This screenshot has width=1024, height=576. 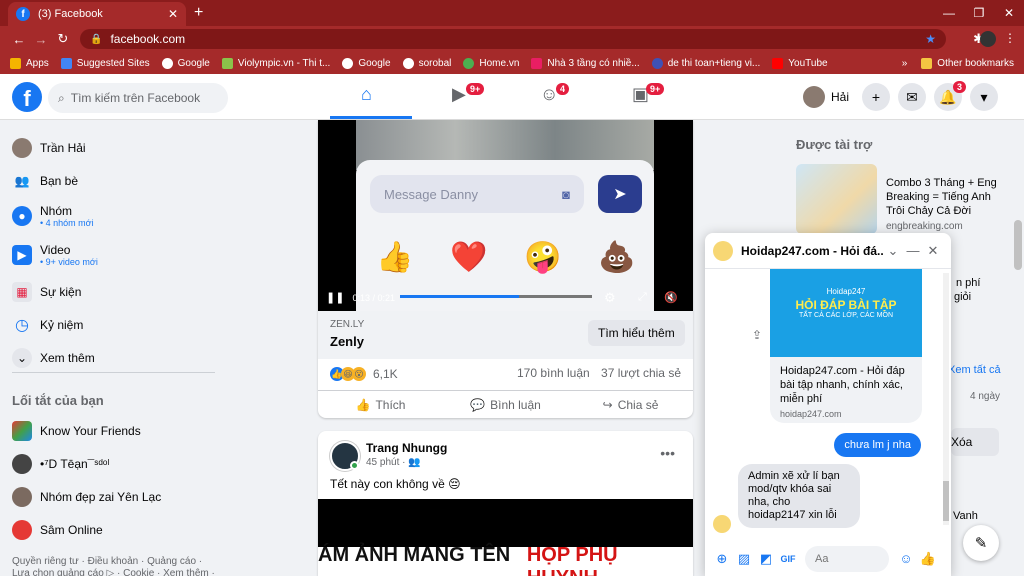 I want to click on post-author: Trang Nhungg, so click(x=406, y=448).